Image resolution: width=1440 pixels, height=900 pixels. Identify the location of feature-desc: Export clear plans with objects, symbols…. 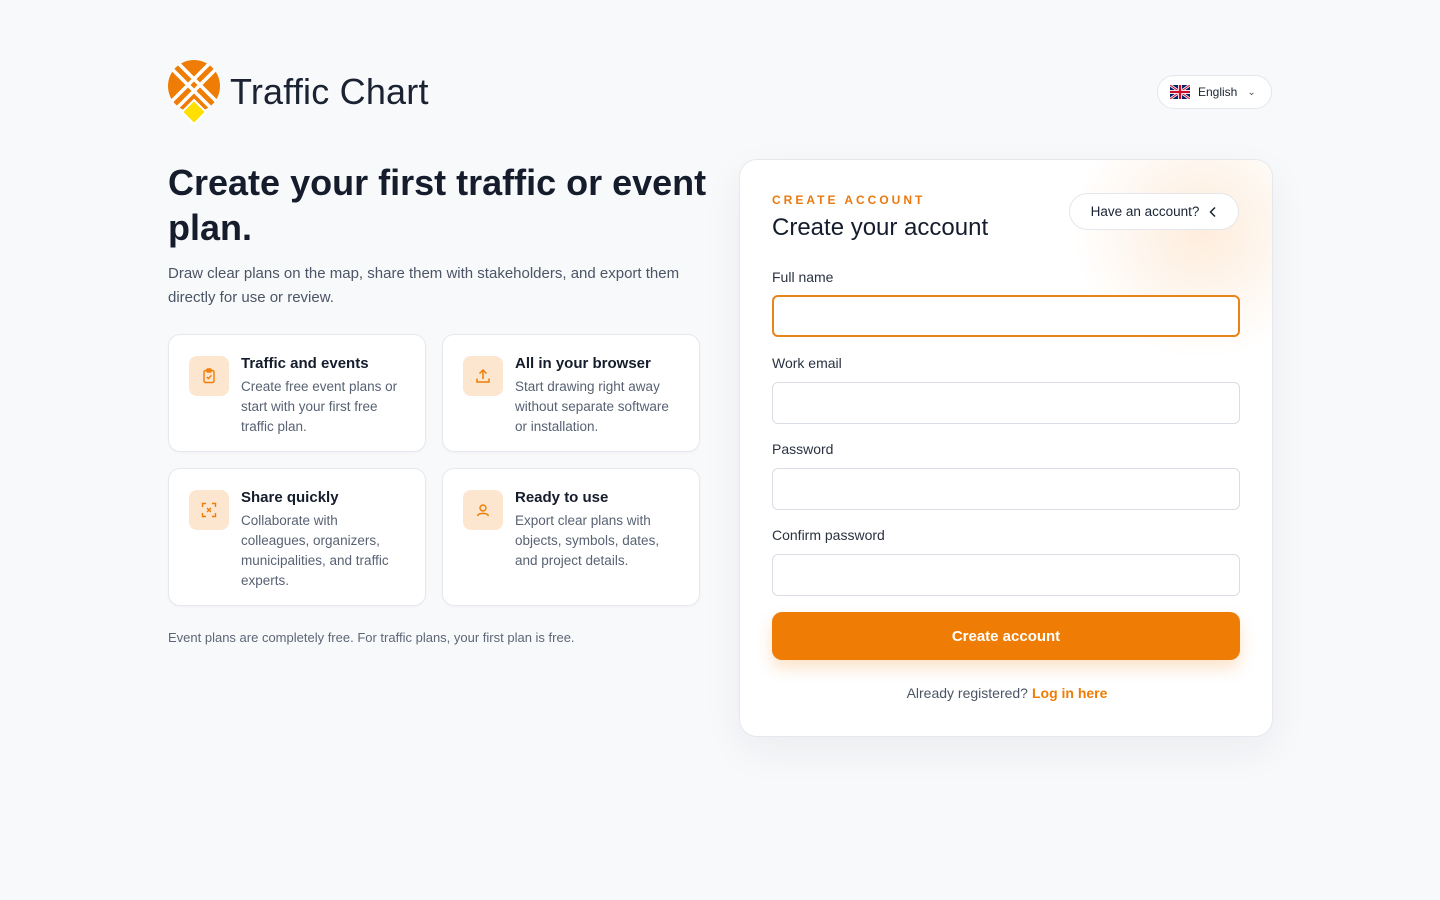
(587, 540).